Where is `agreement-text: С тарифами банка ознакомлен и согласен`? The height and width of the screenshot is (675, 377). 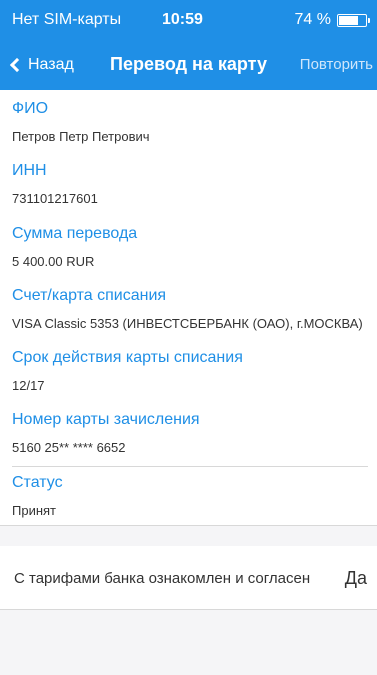
agreement-text: С тарифами банка ознакомлен и согласен is located at coordinates (162, 578).